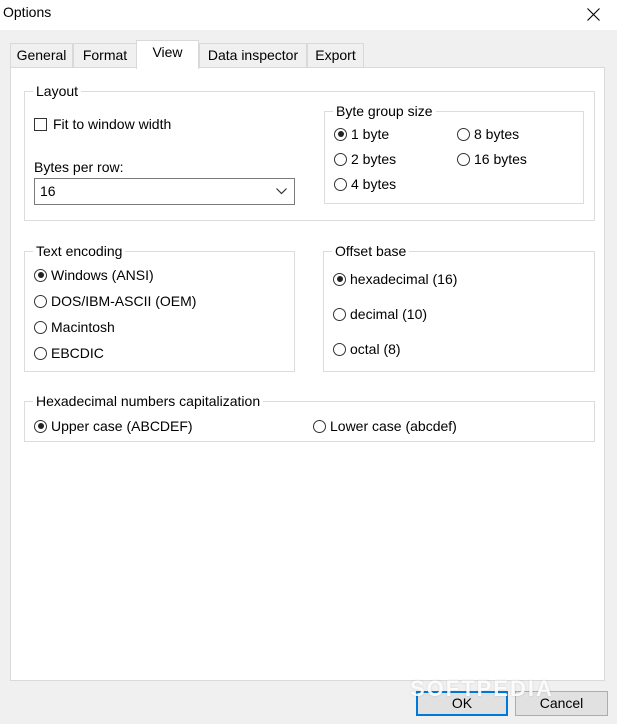 The image size is (617, 724). What do you see at coordinates (112, 124) in the screenshot?
I see `fit-to-window-label: Fit to window width` at bounding box center [112, 124].